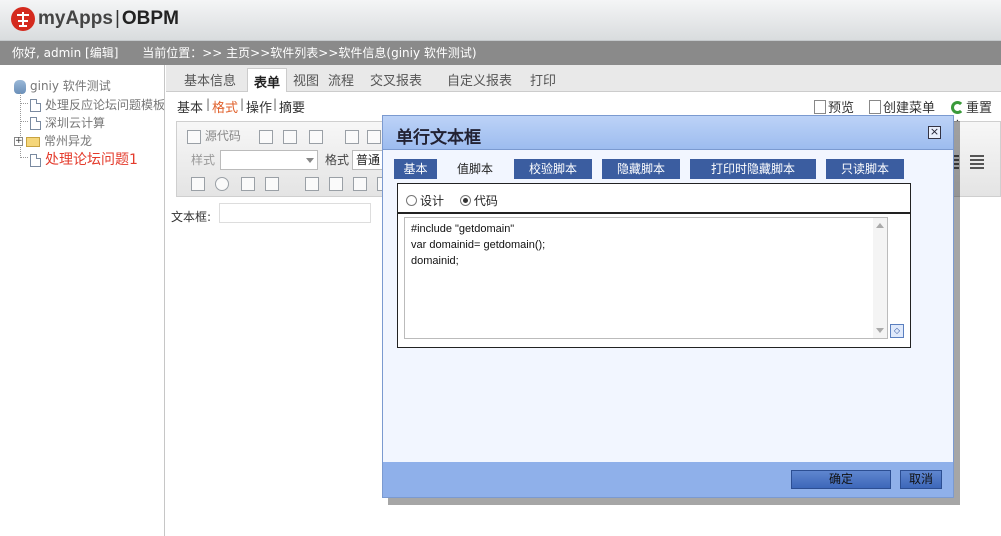 The width and height of the screenshot is (1001, 536). Describe the element at coordinates (957, 107) in the screenshot. I see `refresh-icon` at that location.